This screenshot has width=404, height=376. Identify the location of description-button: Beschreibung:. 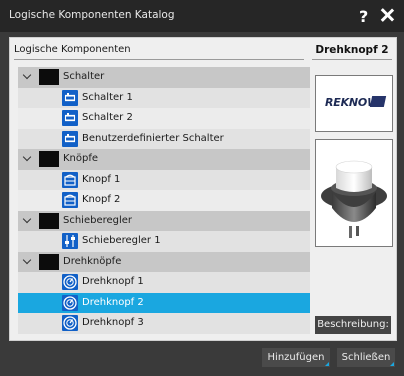
(353, 325).